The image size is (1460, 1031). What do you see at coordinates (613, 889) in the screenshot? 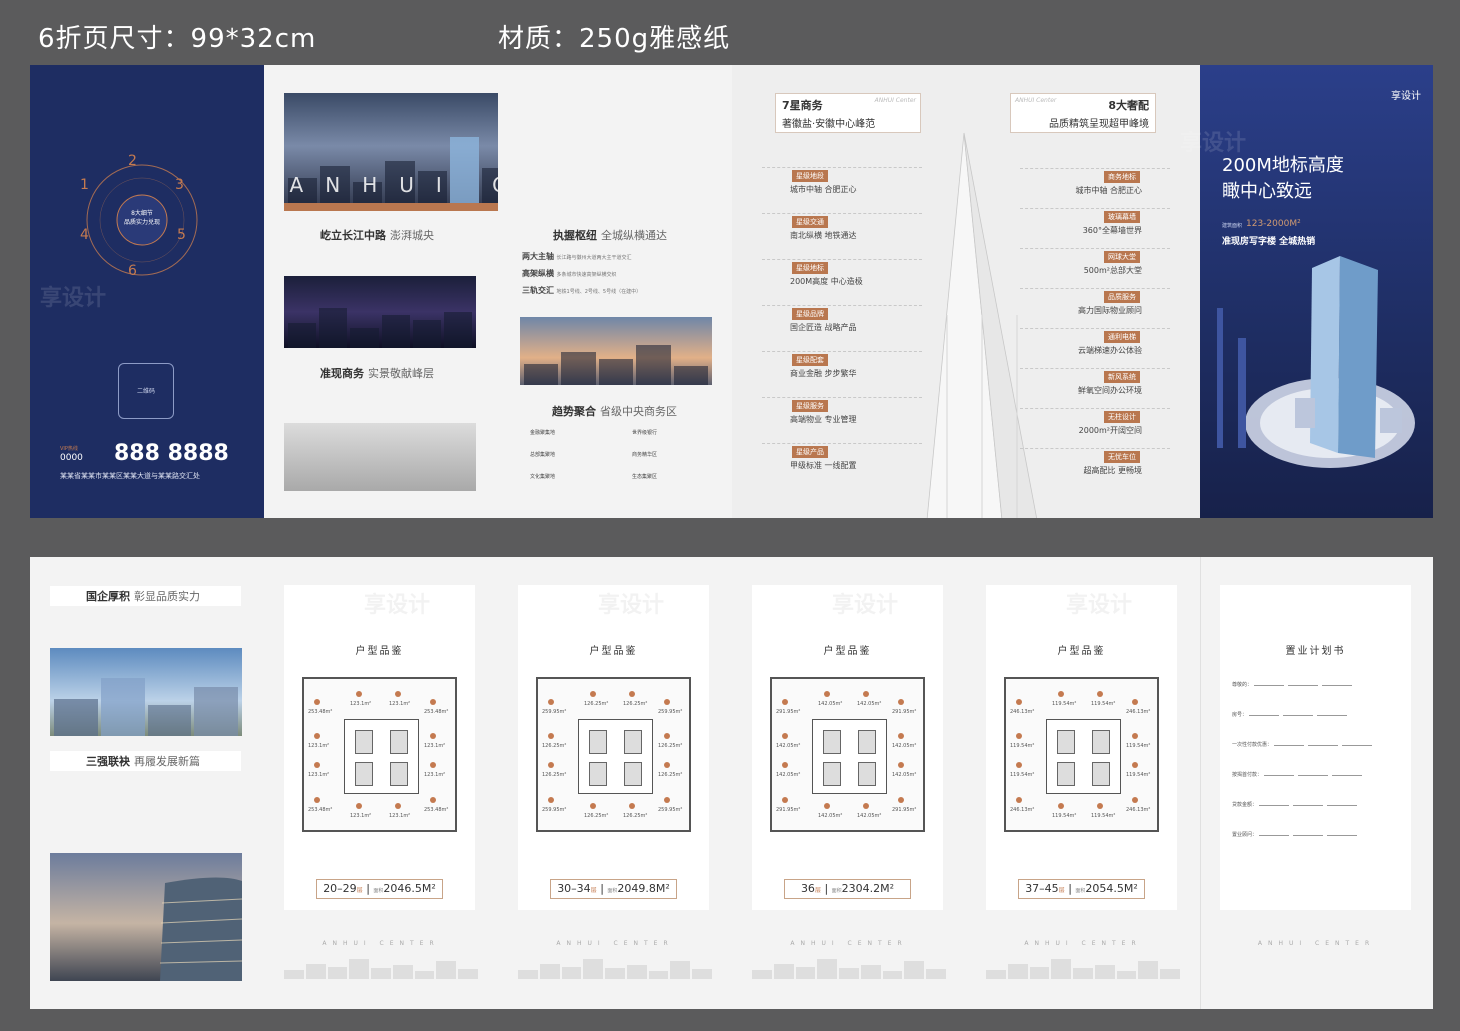
I see `floor-area-badge: 30–34层 | 面积2049.8M²` at bounding box center [613, 889].